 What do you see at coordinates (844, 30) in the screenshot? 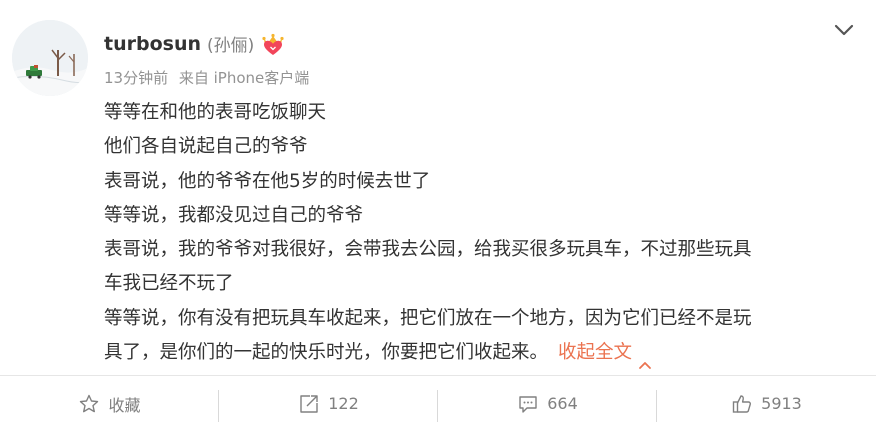
I see `chevron-down-icon` at bounding box center [844, 30].